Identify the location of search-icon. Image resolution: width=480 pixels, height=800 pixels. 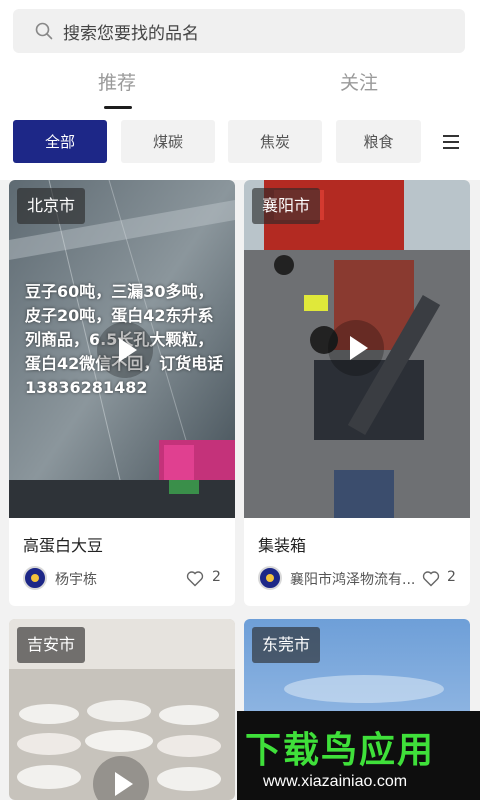
(44, 31).